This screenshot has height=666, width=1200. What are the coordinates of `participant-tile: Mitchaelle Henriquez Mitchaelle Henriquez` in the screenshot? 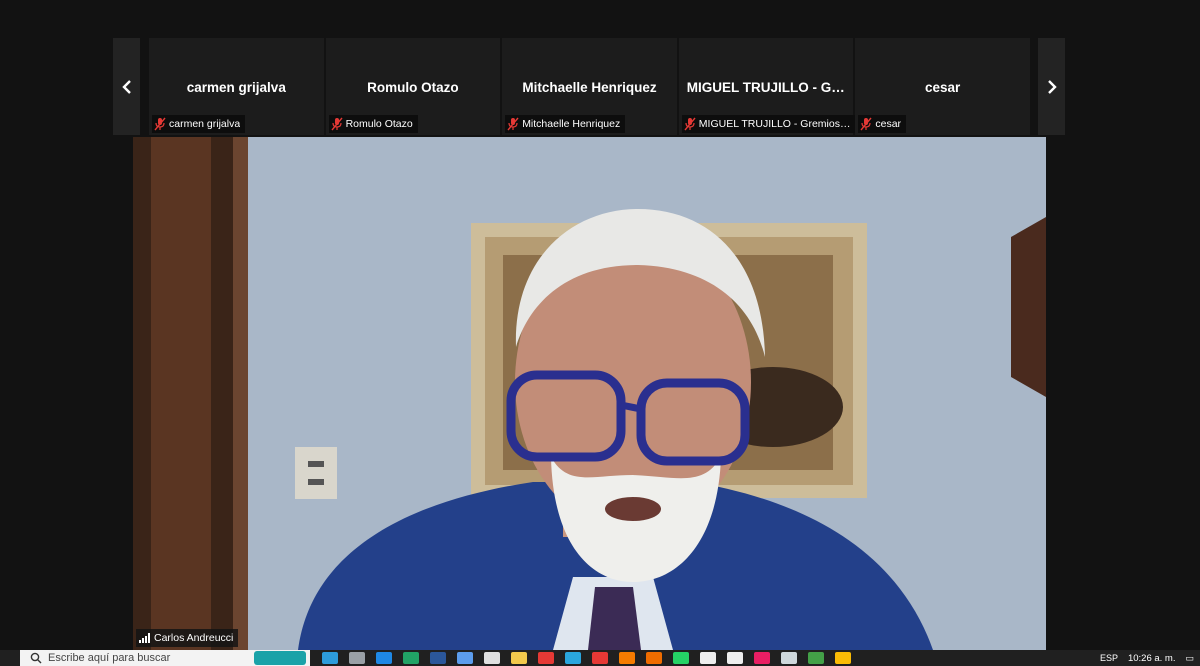 It's located at (589, 86).